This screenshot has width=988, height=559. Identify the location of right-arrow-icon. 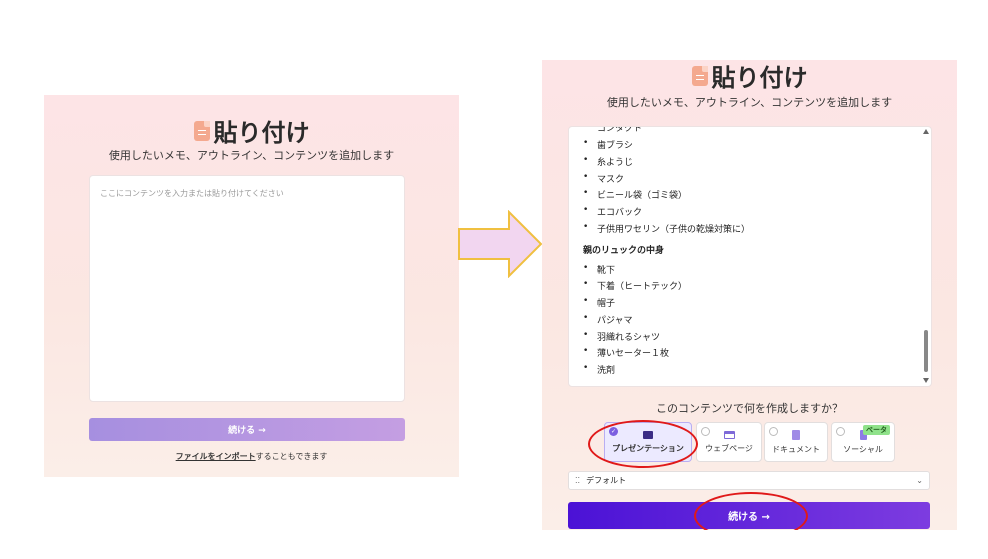
(500, 244).